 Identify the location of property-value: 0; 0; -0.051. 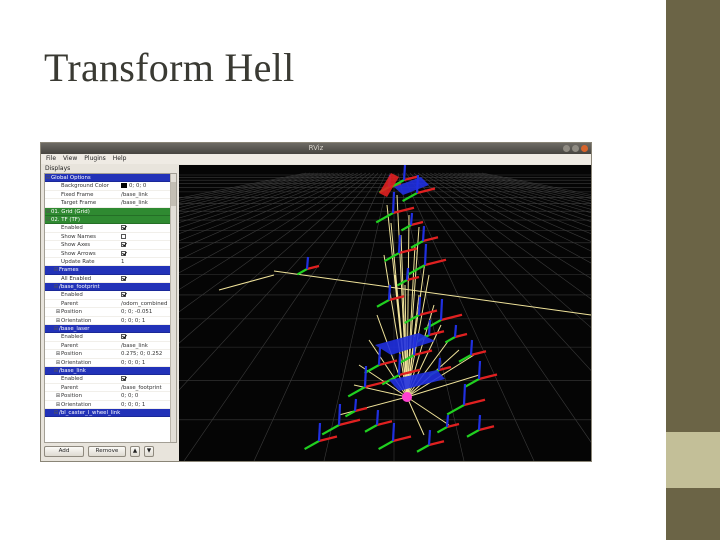
(147, 311).